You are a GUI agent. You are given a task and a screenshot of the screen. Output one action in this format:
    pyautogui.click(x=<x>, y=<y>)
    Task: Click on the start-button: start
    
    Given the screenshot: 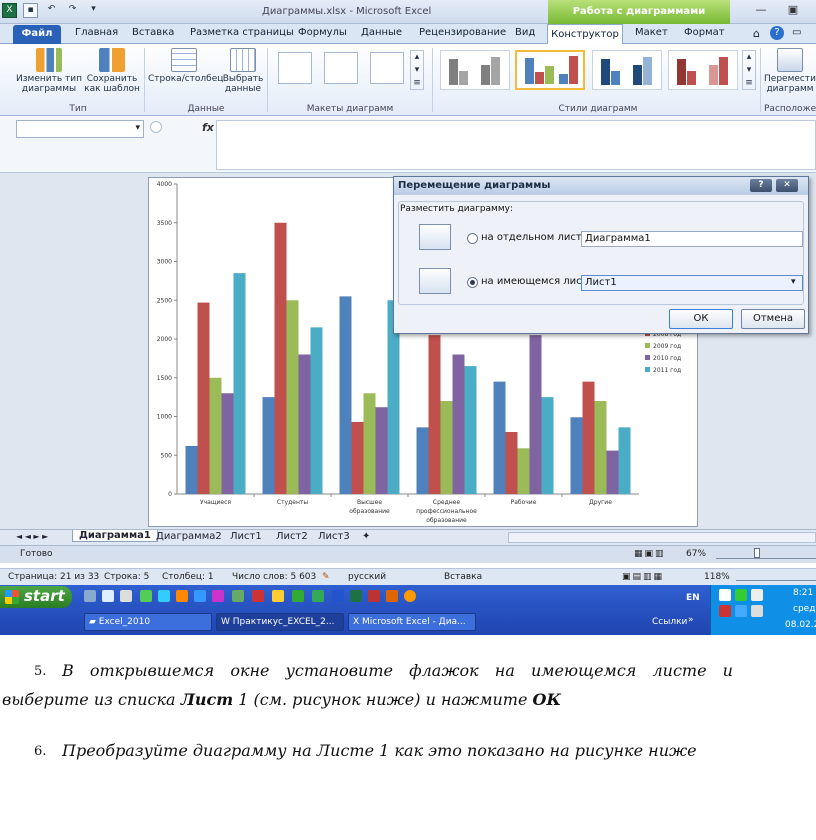 What is the action you would take?
    pyautogui.click(x=36, y=597)
    